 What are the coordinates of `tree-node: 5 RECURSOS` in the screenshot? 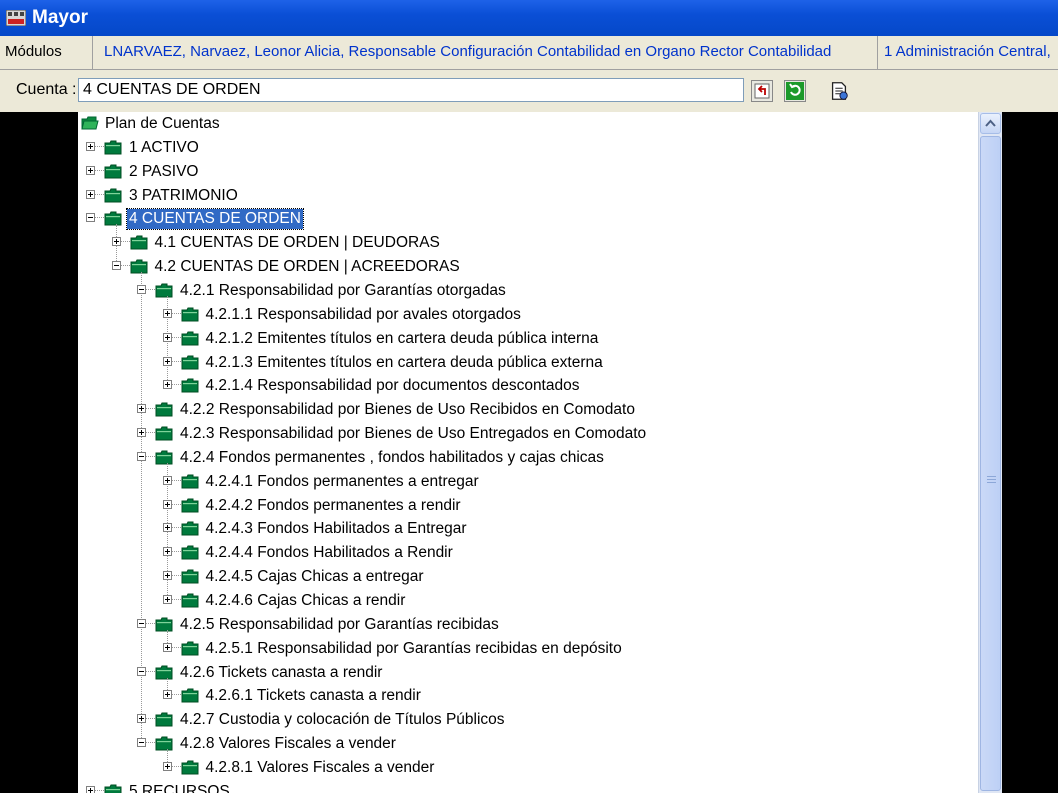 It's located at (528, 786).